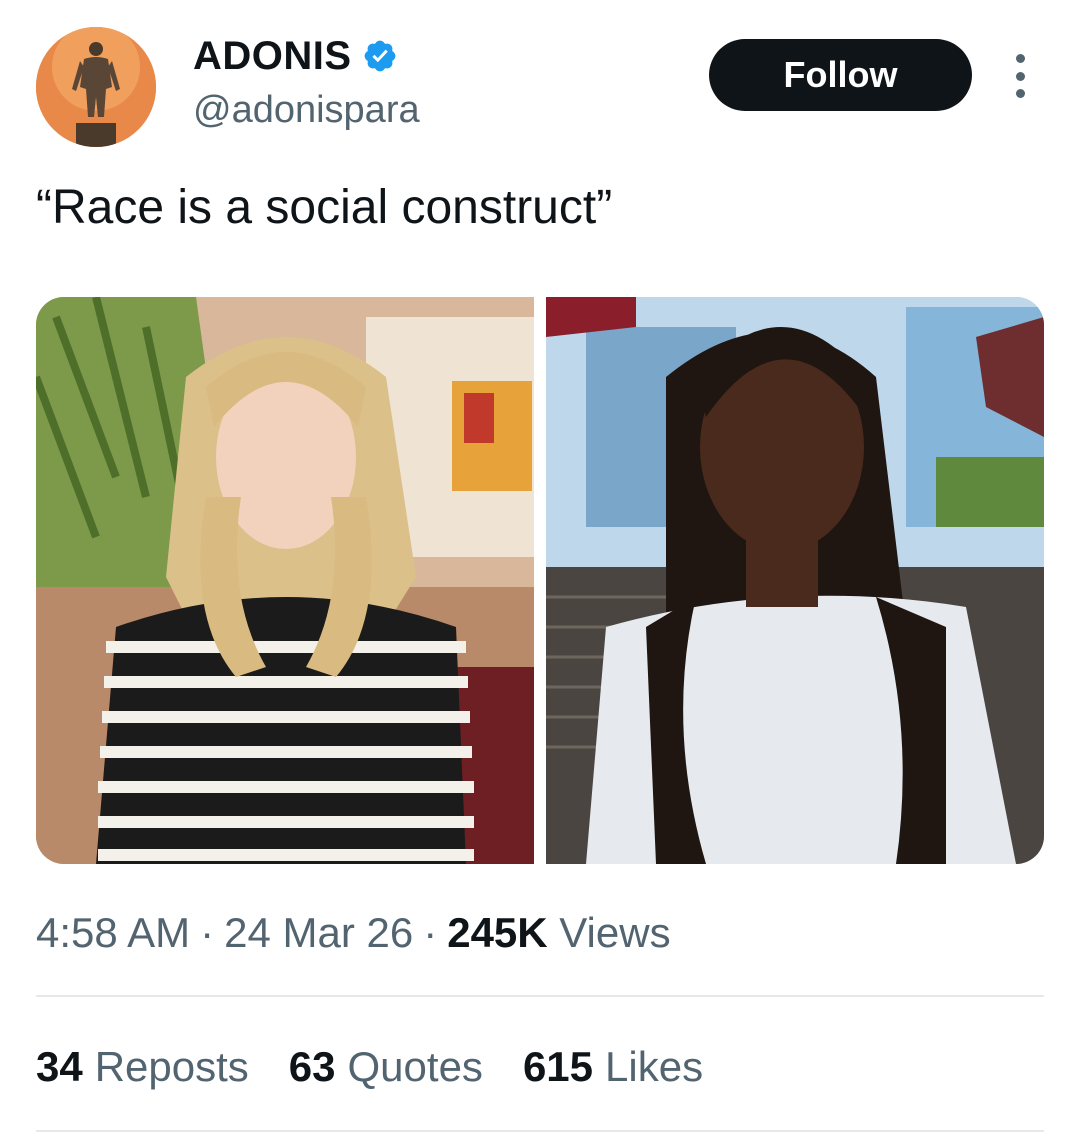 This screenshot has width=1080, height=1143. Describe the element at coordinates (615, 932) in the screenshot. I see `views-label: Views` at that location.